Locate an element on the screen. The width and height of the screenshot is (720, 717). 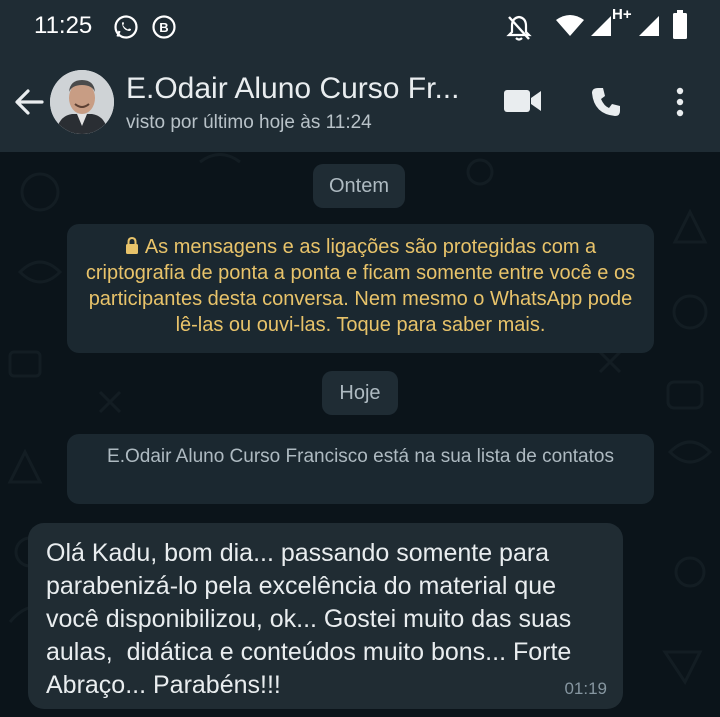
message-time: 01:19 is located at coordinates (585, 688).